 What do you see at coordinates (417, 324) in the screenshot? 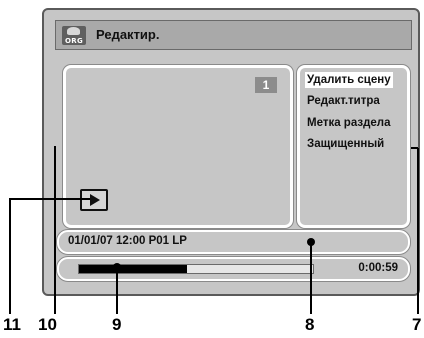
I see `callout-7: 7` at bounding box center [417, 324].